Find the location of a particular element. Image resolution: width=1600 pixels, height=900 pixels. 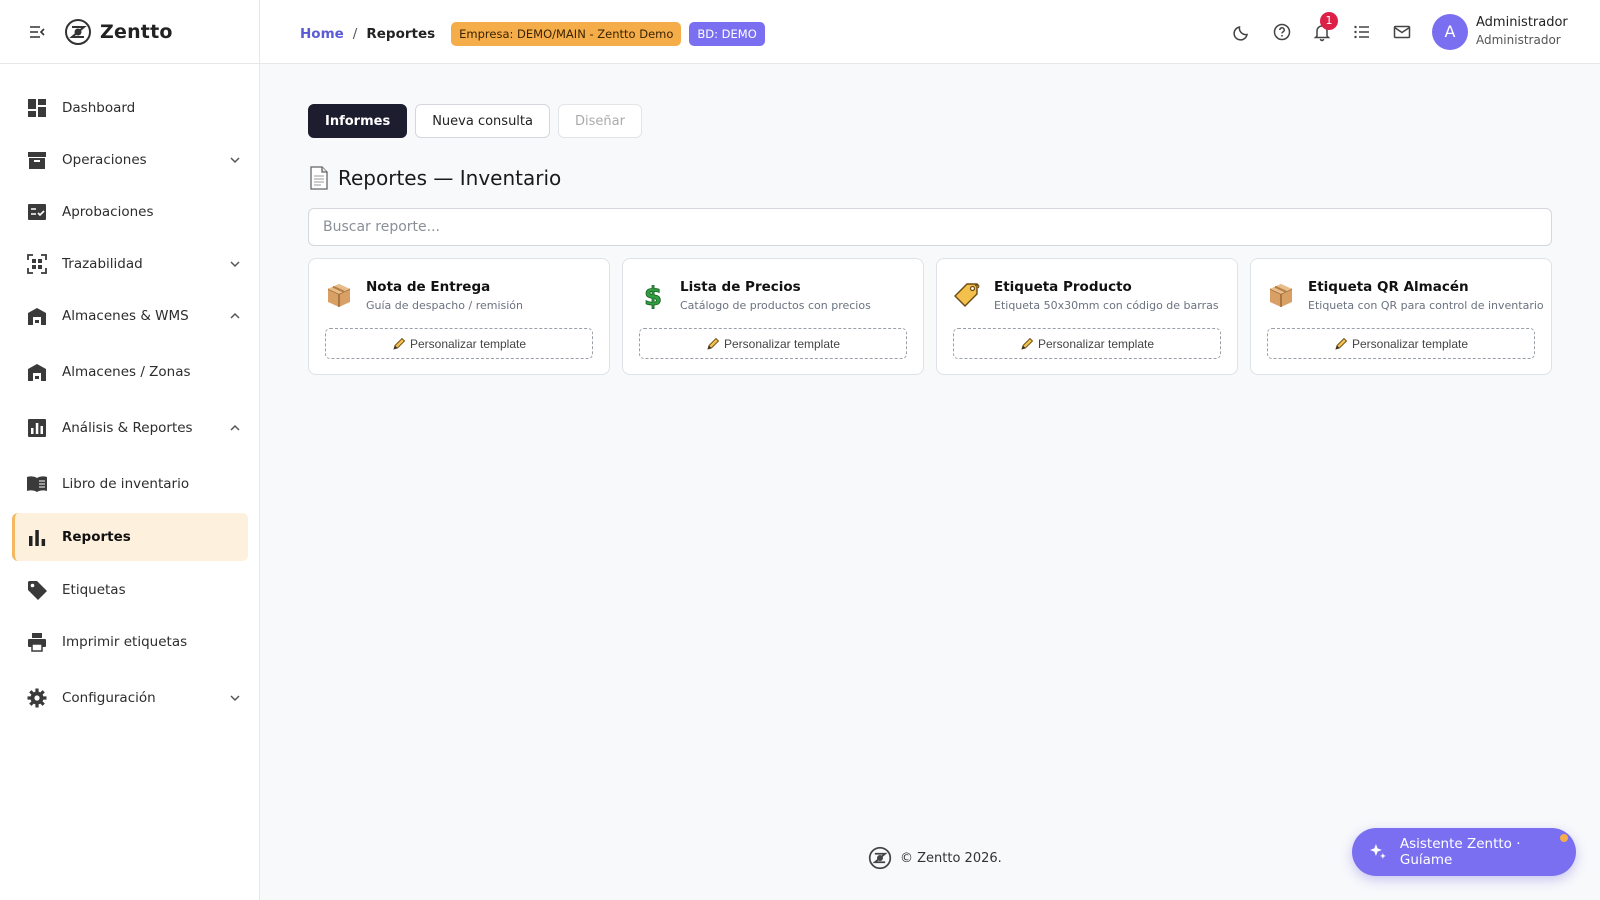

card-description: Guía de despacho / remisión is located at coordinates (444, 305).